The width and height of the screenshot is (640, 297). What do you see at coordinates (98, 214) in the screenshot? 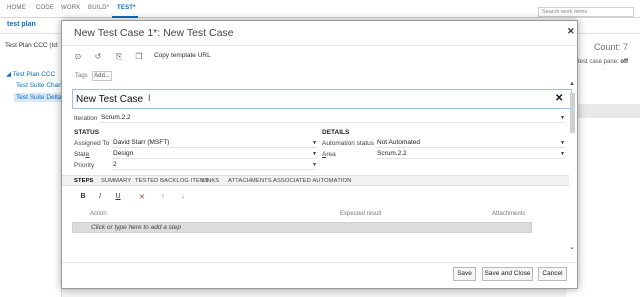
I see `steps-column-action: Action` at bounding box center [98, 214].